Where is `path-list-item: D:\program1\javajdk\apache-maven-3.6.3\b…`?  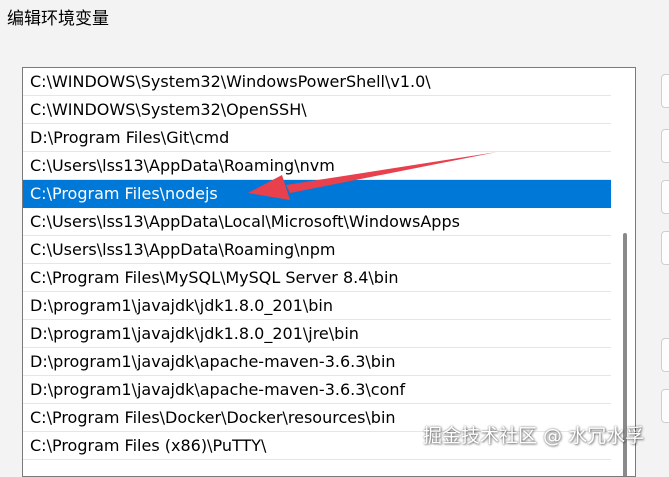
path-list-item: D:\program1\javajdk\apache-maven-3.6.3\b… is located at coordinates (317, 362).